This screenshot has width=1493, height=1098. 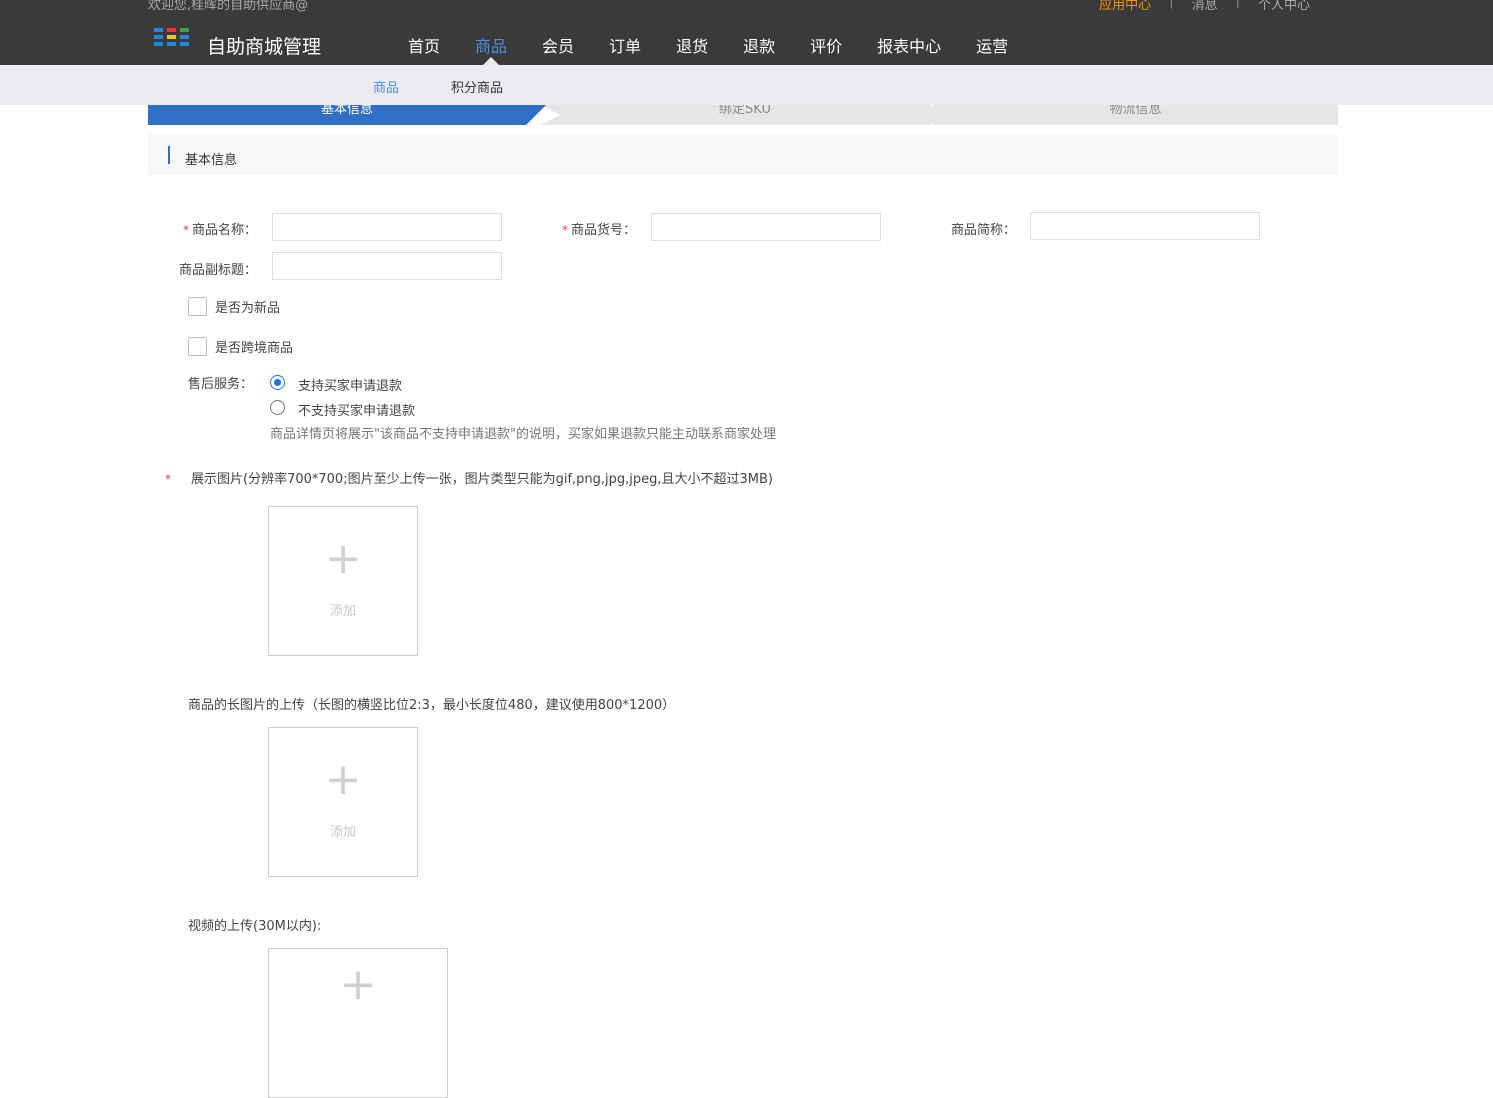 I want to click on nav-members: 会员, so click(x=557, y=49).